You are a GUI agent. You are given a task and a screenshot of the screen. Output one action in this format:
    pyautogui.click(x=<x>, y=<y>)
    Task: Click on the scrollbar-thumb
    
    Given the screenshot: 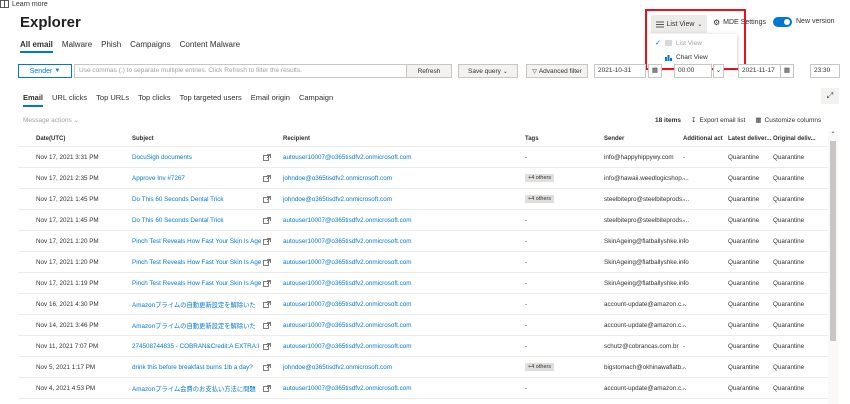 What is the action you would take?
    pyautogui.click(x=833, y=241)
    